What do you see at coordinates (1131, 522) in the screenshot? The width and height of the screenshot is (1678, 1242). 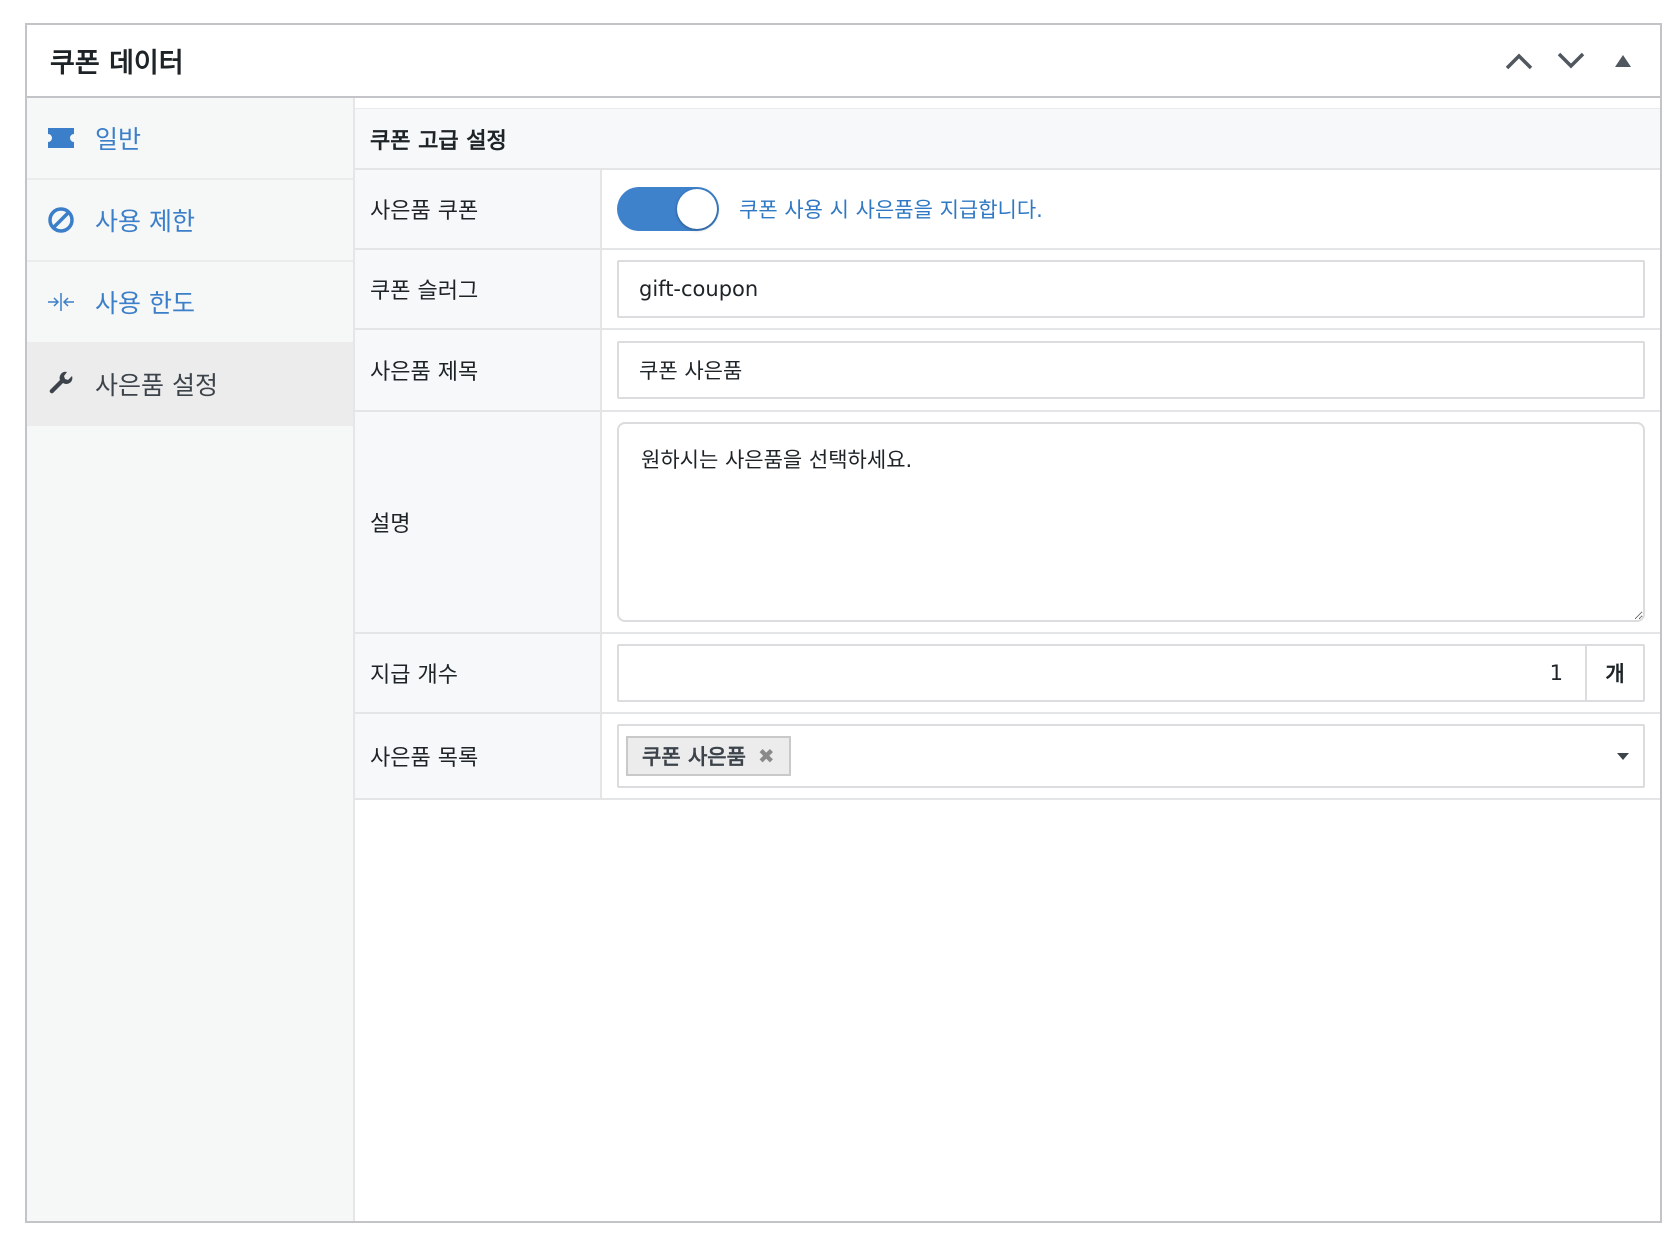 I see `description-textarea: 원하시는 사은품을 선택하세요.` at bounding box center [1131, 522].